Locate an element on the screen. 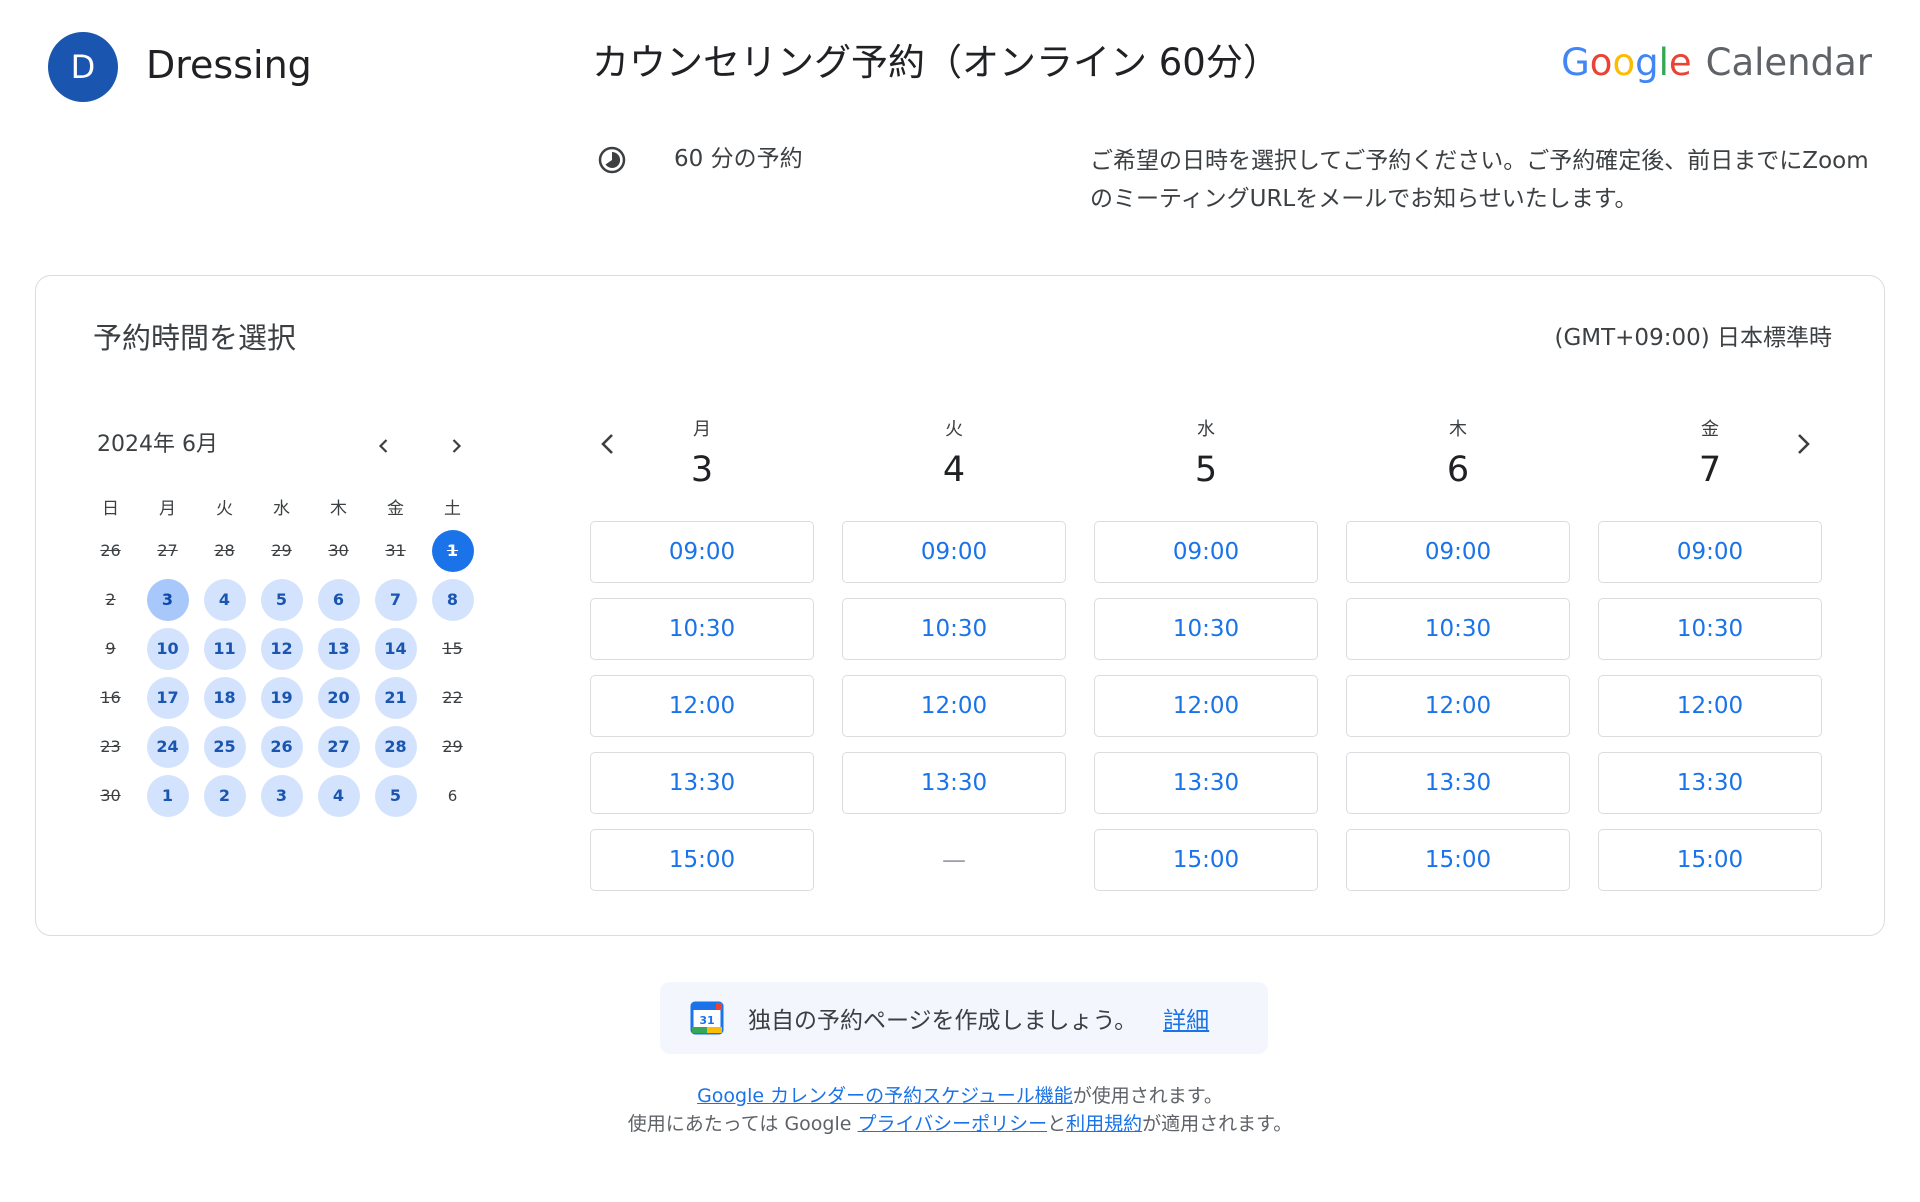 This screenshot has height=1202, width=1920. calendar-day: 22 is located at coordinates (452, 697).